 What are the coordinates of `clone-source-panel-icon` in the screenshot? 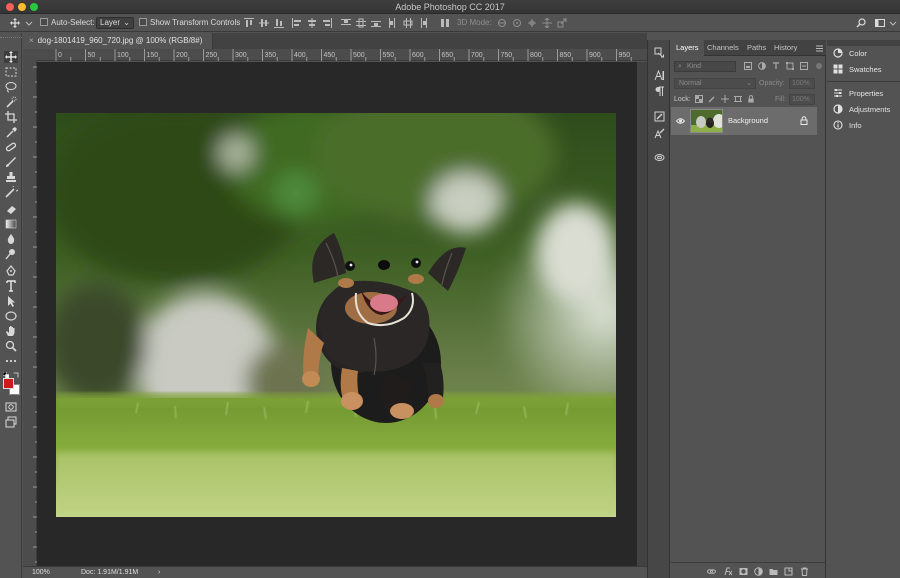 It's located at (659, 133).